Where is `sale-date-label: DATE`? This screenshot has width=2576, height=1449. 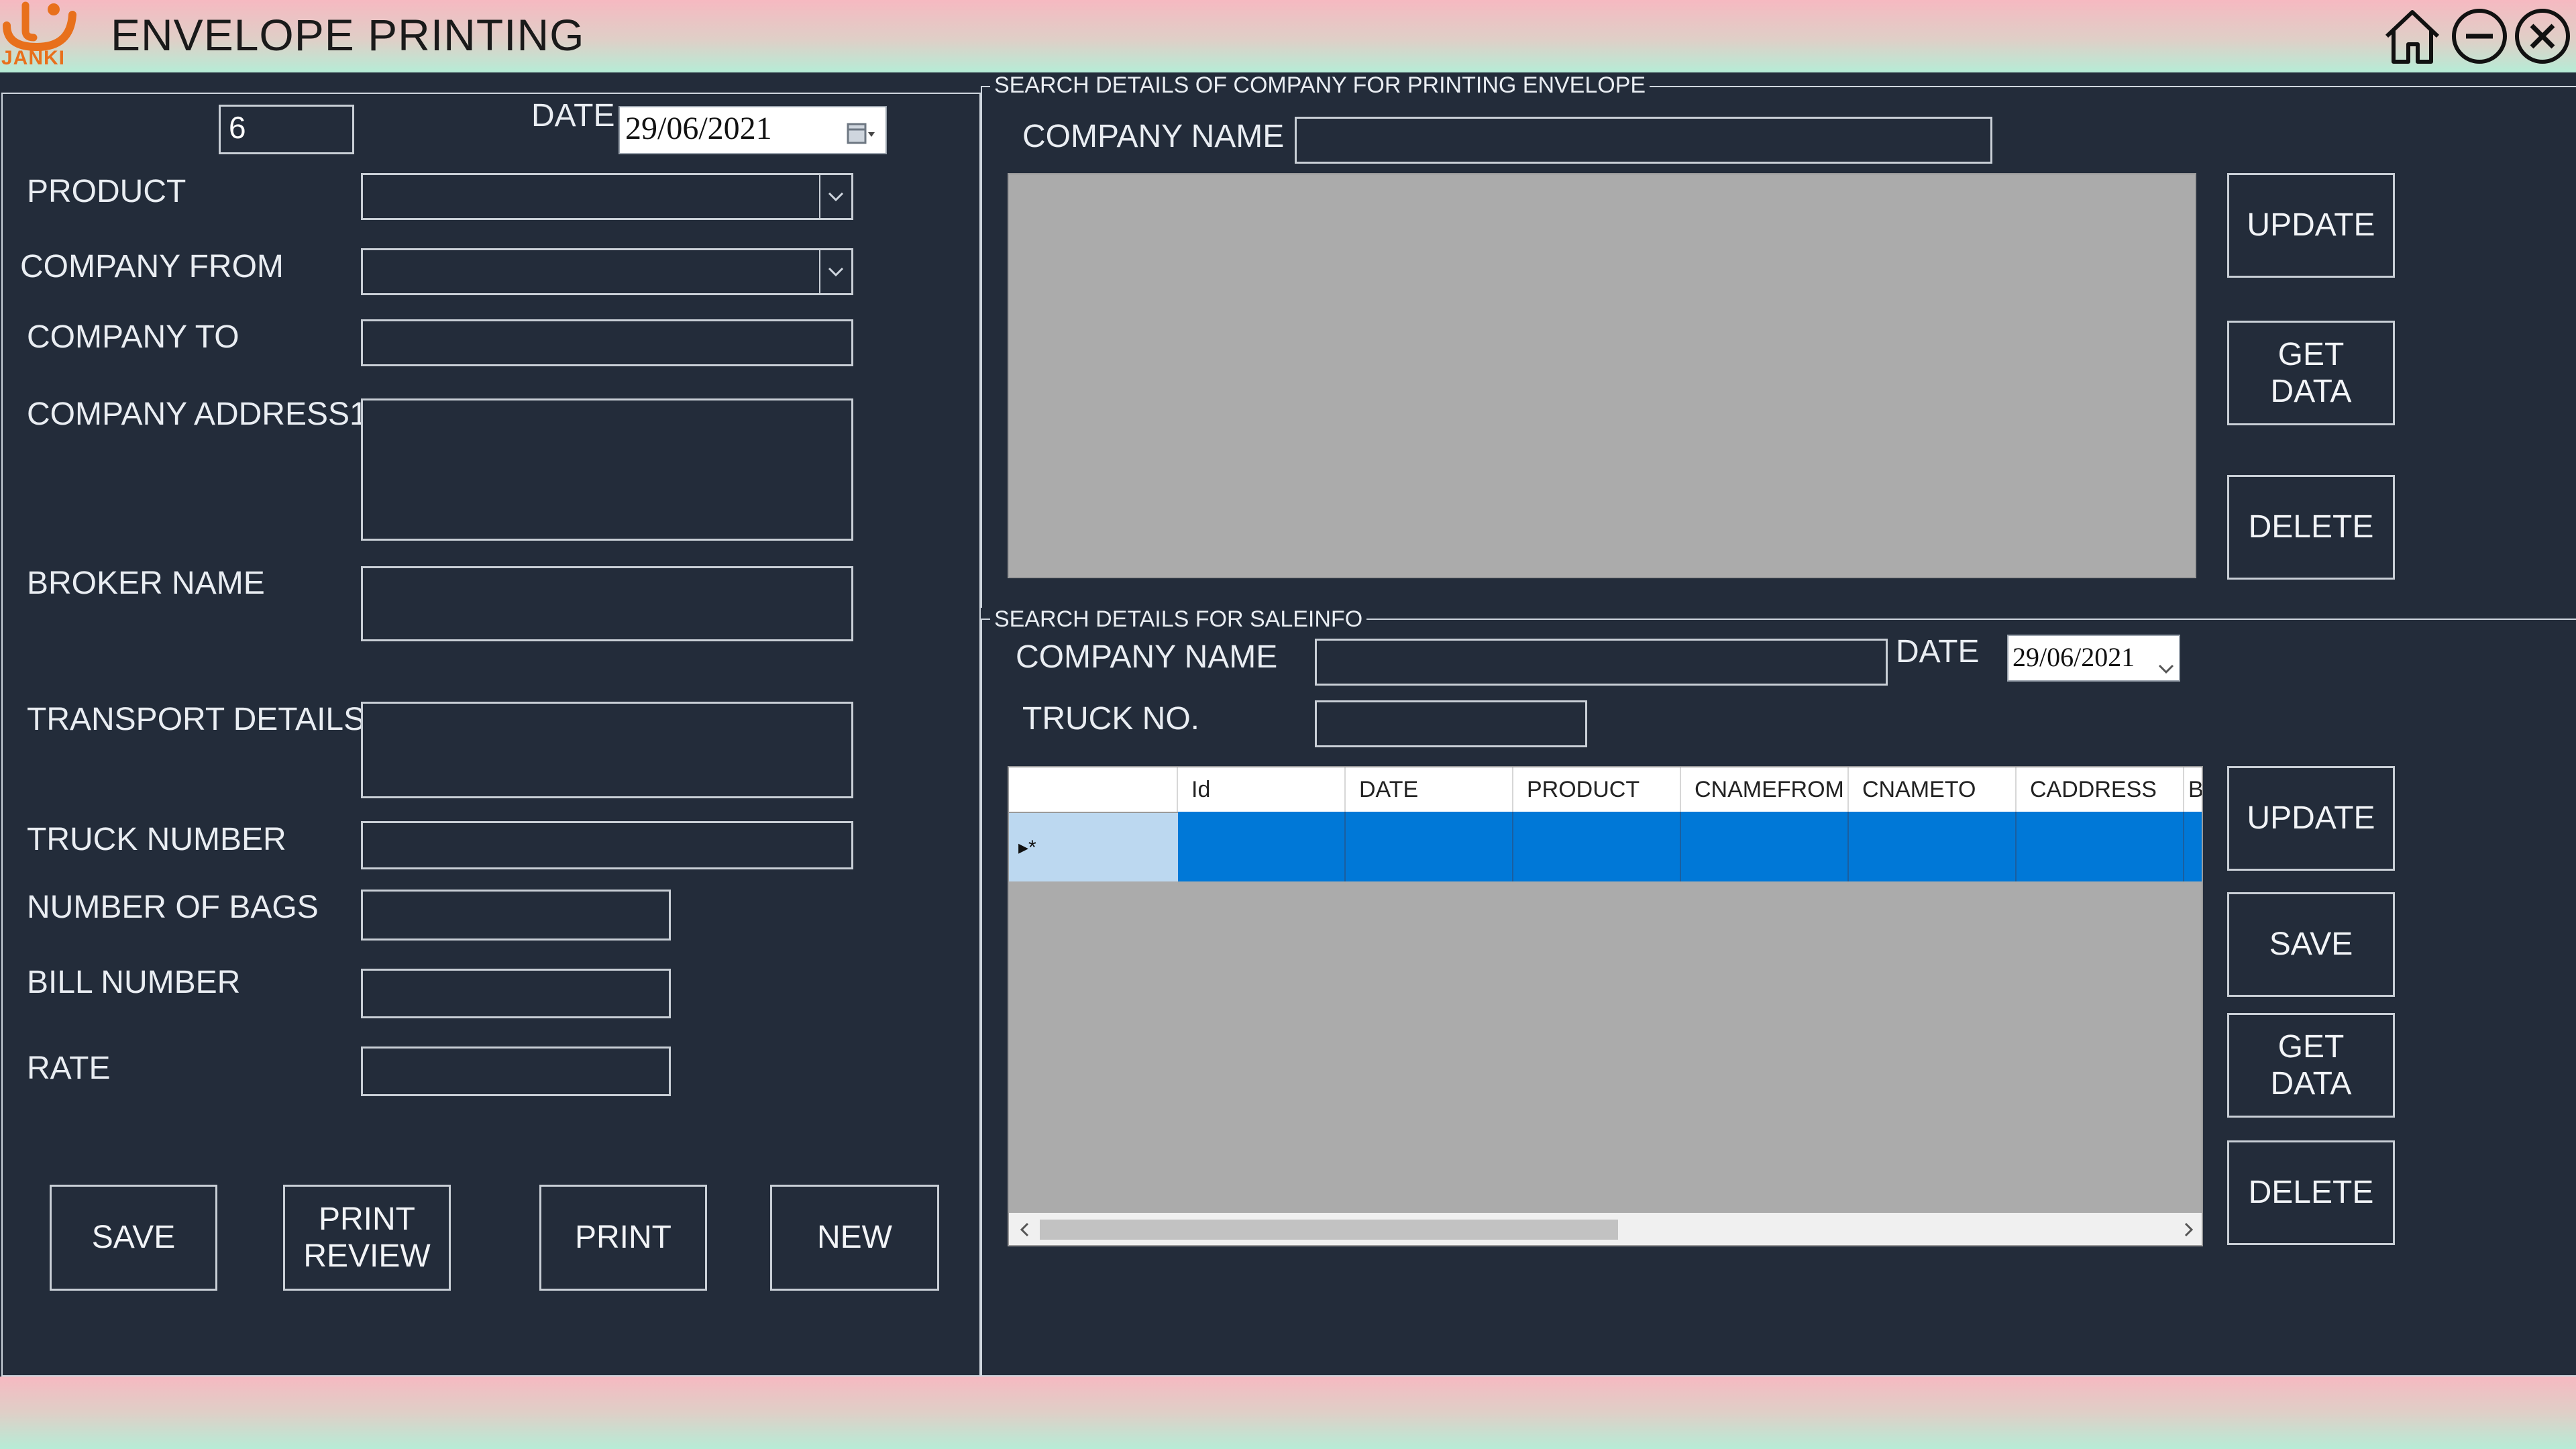 sale-date-label: DATE is located at coordinates (1938, 651).